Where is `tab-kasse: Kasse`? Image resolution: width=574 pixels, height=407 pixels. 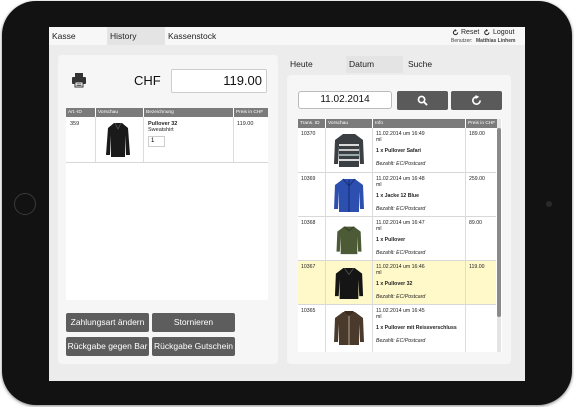 tab-kasse: Kasse is located at coordinates (78, 36).